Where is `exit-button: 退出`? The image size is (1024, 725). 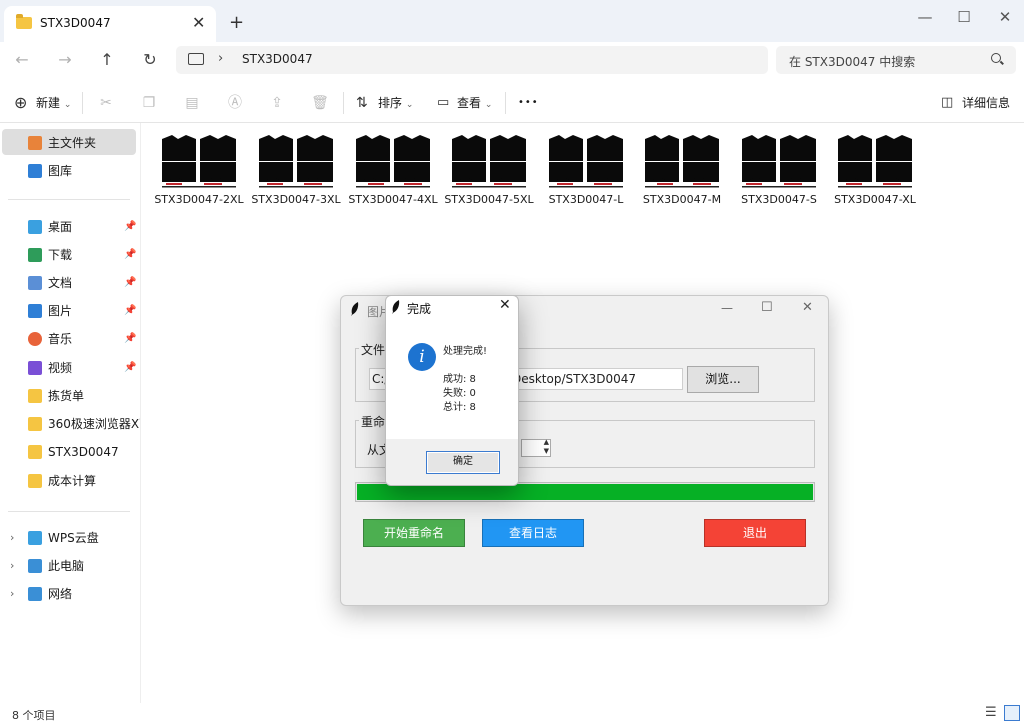 exit-button: 退出 is located at coordinates (755, 533).